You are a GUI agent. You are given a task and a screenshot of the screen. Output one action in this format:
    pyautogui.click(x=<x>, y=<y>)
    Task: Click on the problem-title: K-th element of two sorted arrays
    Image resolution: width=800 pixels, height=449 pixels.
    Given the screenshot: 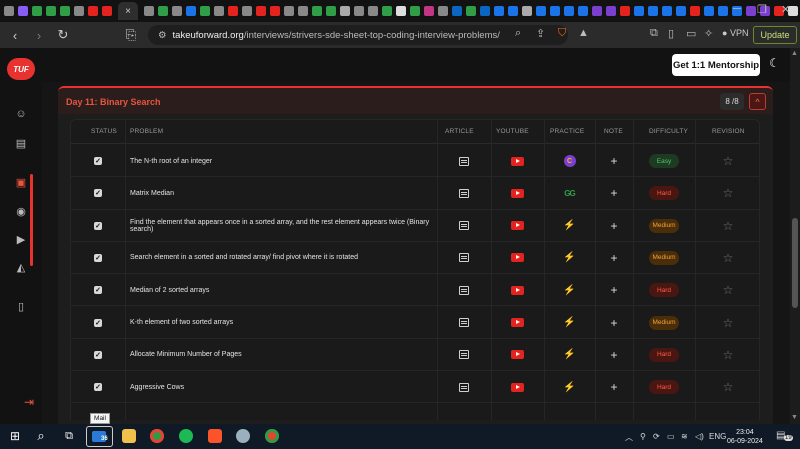 What is the action you would take?
    pyautogui.click(x=181, y=322)
    